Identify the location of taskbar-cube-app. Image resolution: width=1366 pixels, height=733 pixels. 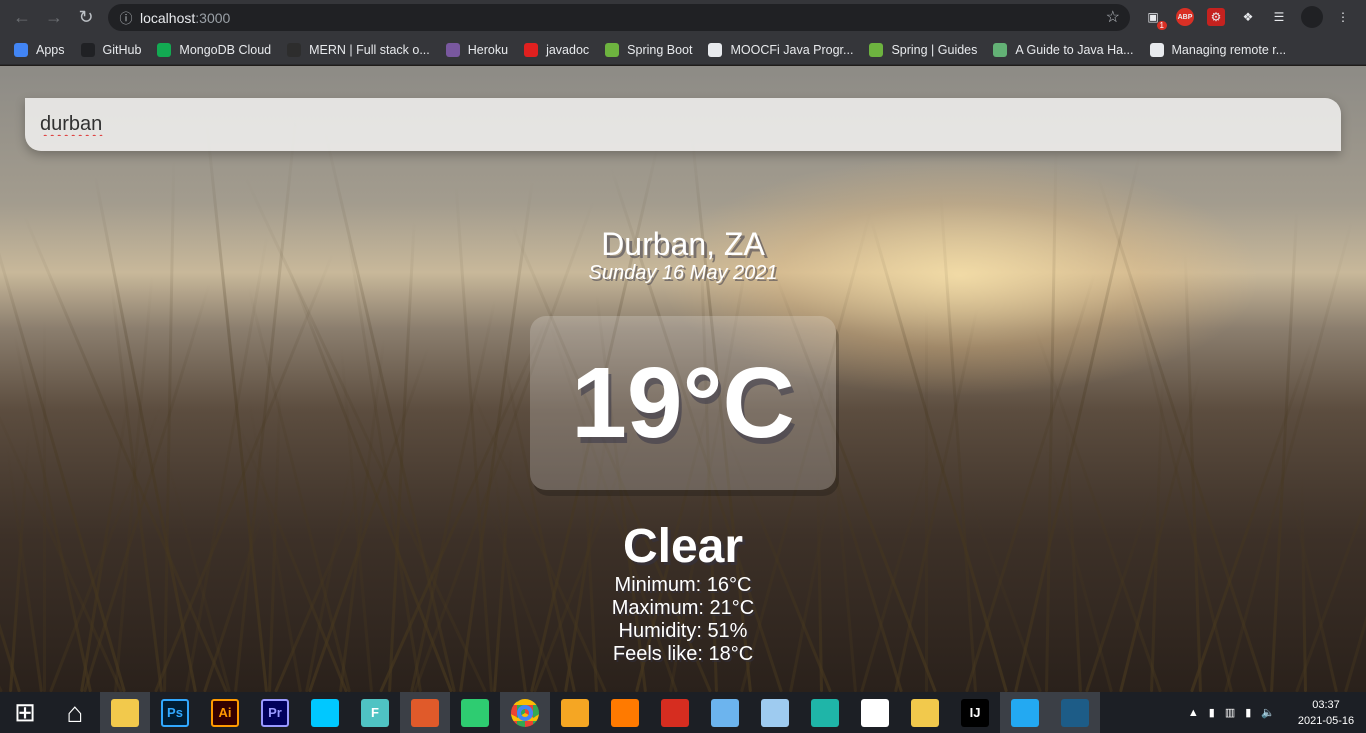
(825, 712).